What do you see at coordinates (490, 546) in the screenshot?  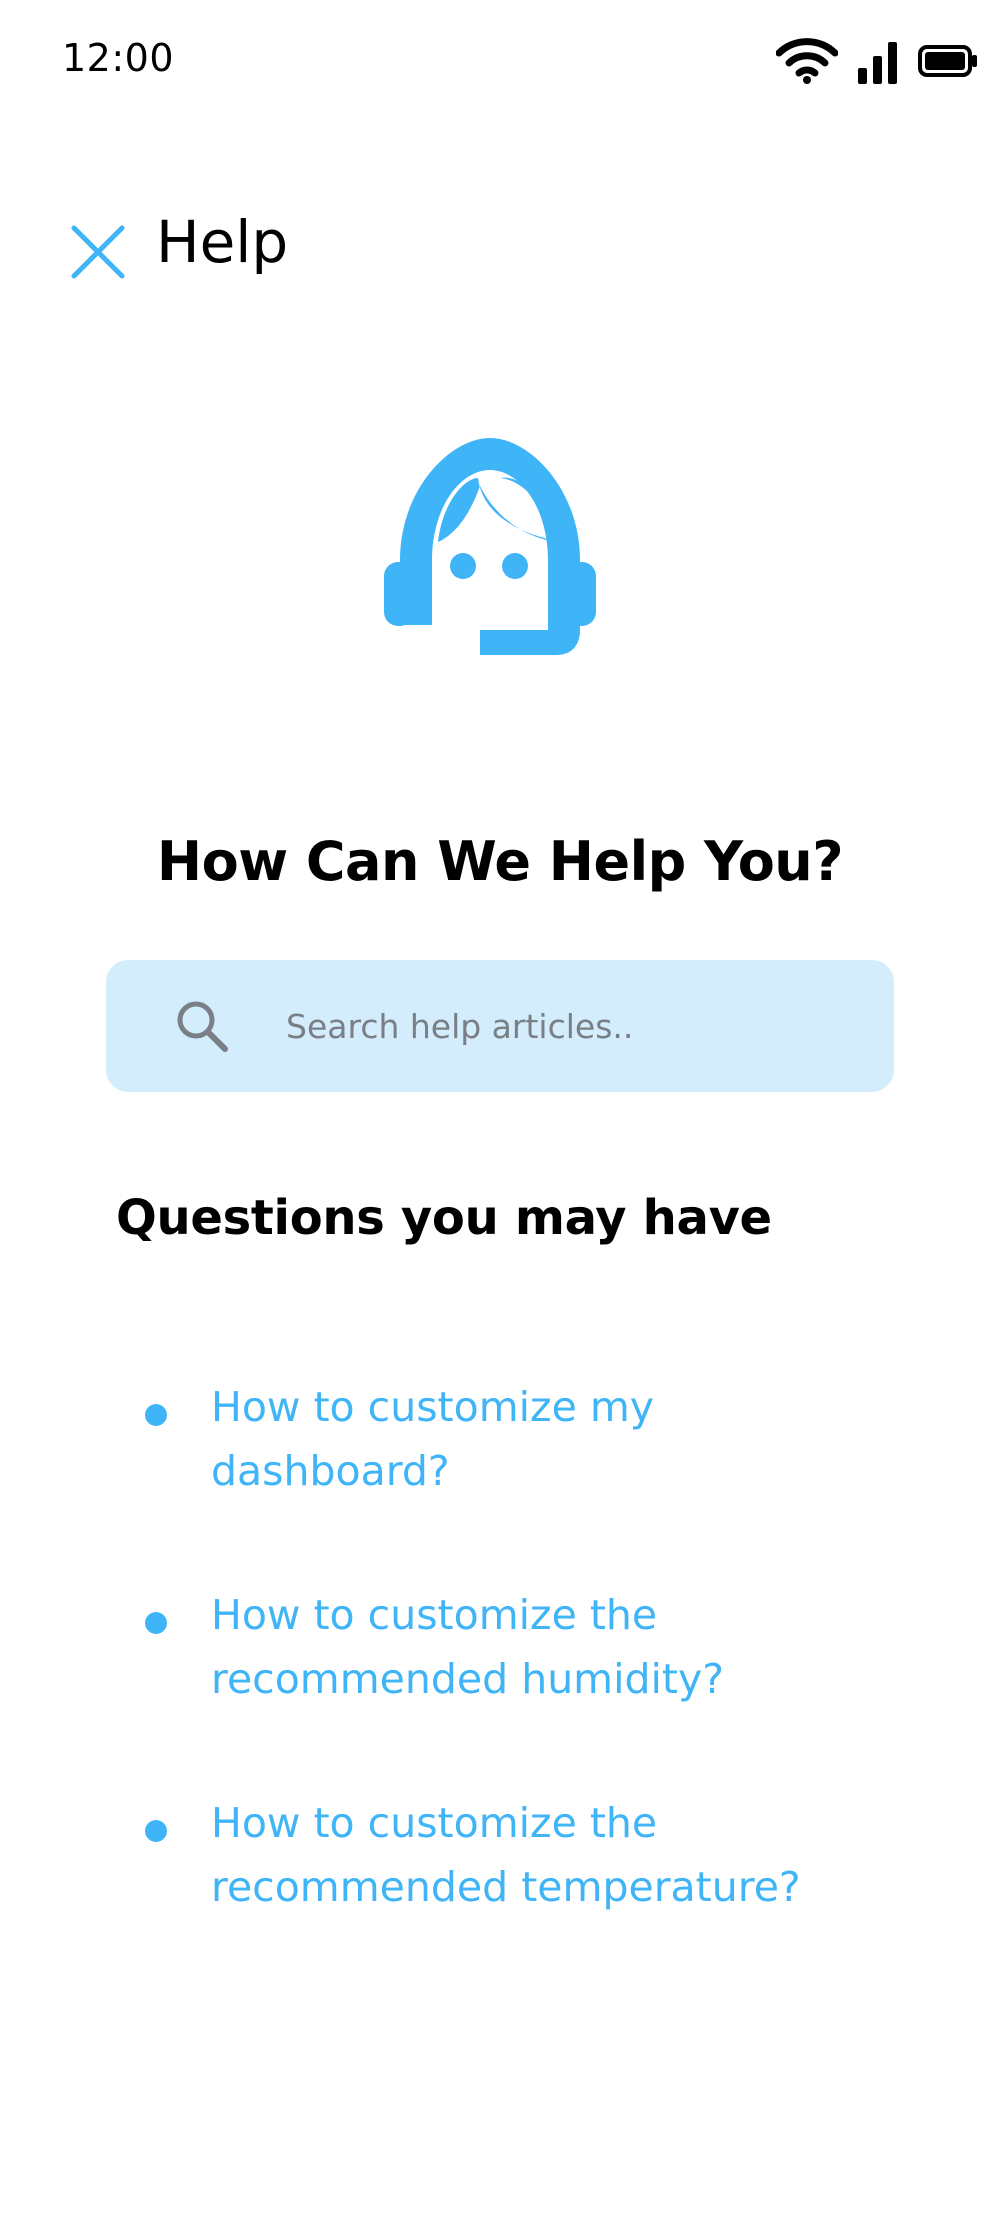 I see `support-agent-icon` at bounding box center [490, 546].